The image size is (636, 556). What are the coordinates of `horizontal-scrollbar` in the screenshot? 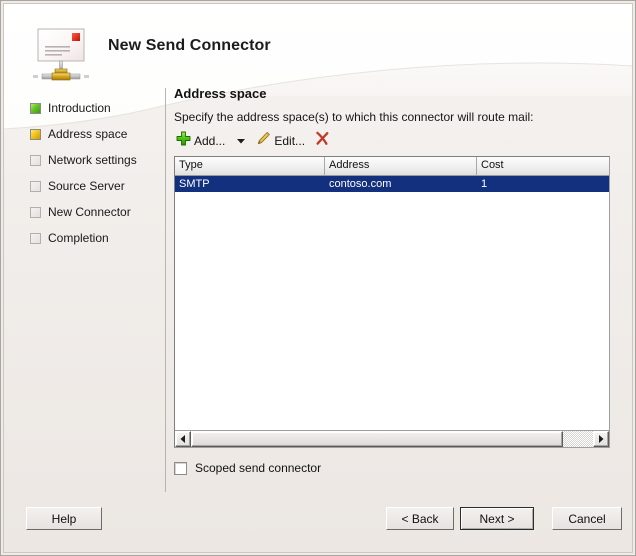 It's located at (392, 438).